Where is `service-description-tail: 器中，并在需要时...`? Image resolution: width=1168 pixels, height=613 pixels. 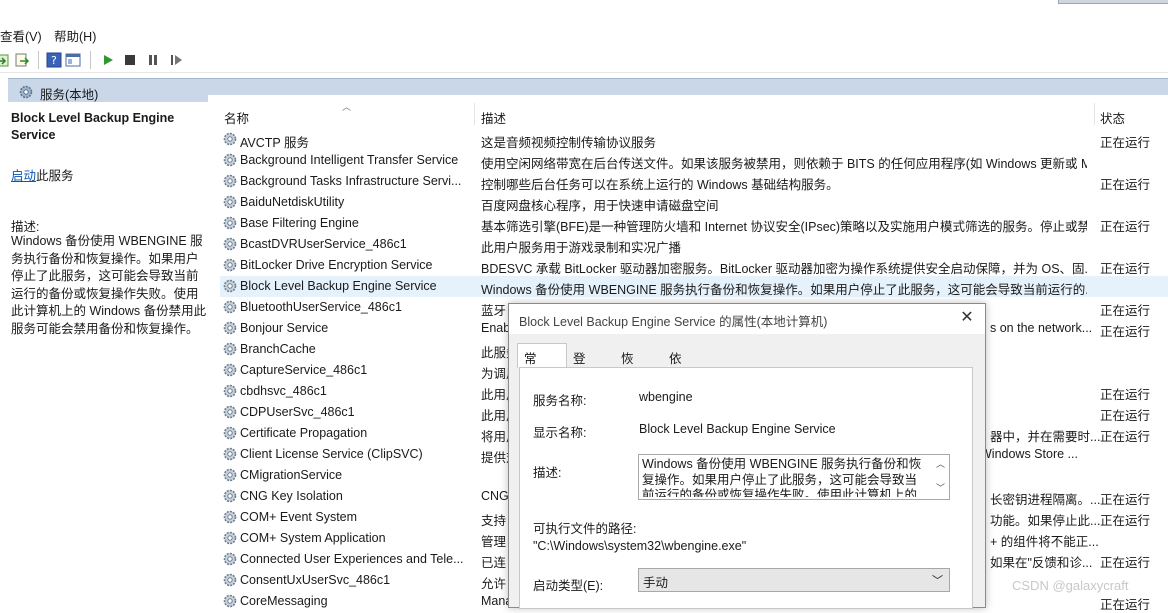 service-description-tail: 器中，并在需要时... is located at coordinates (1045, 437).